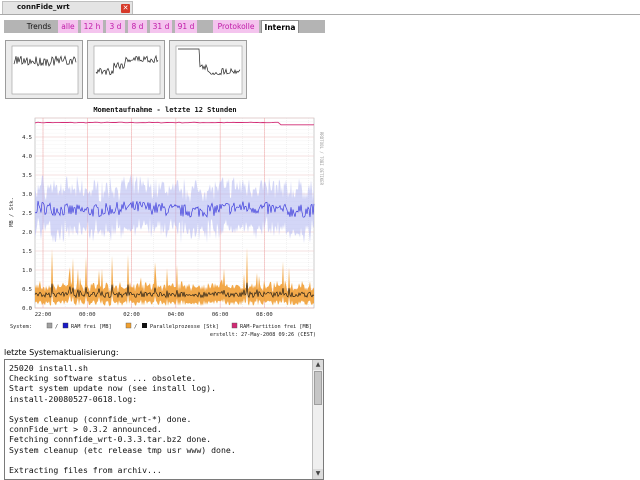 The image size is (640, 480). I want to click on y-tick-label: 4.5, so click(27, 138).